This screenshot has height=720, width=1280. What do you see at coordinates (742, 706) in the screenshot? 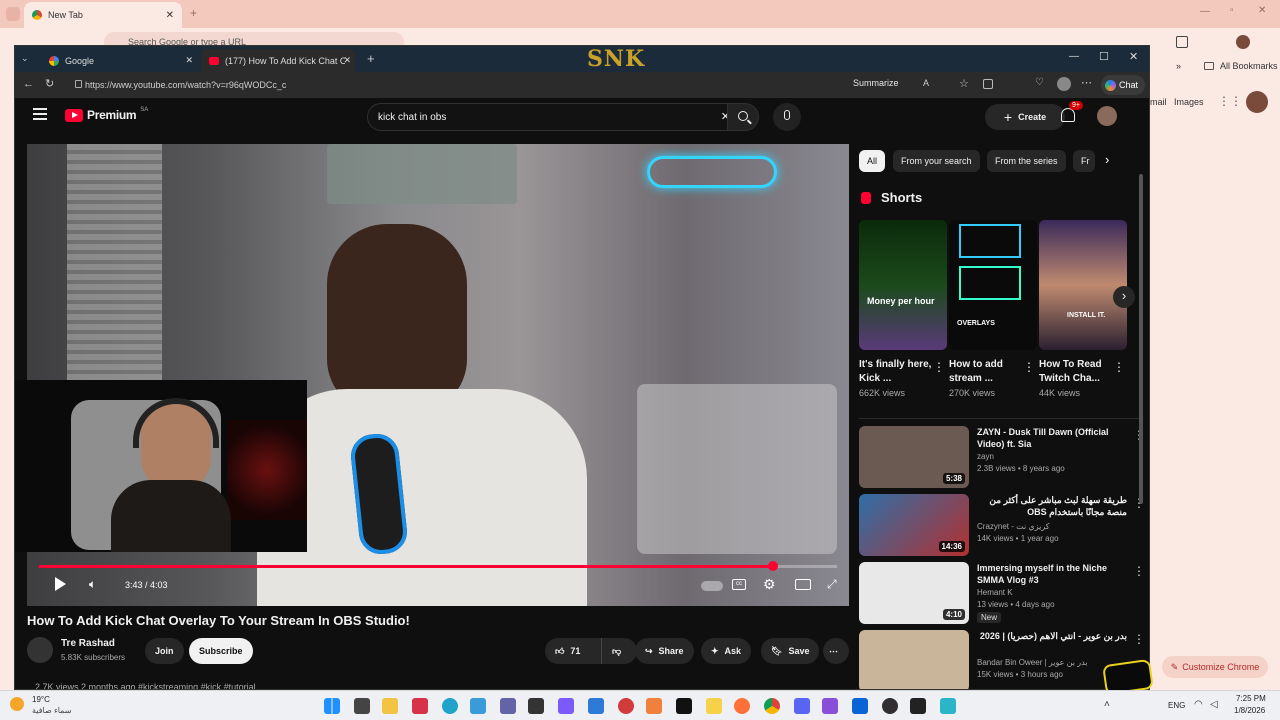
I see `firefox-icon` at bounding box center [742, 706].